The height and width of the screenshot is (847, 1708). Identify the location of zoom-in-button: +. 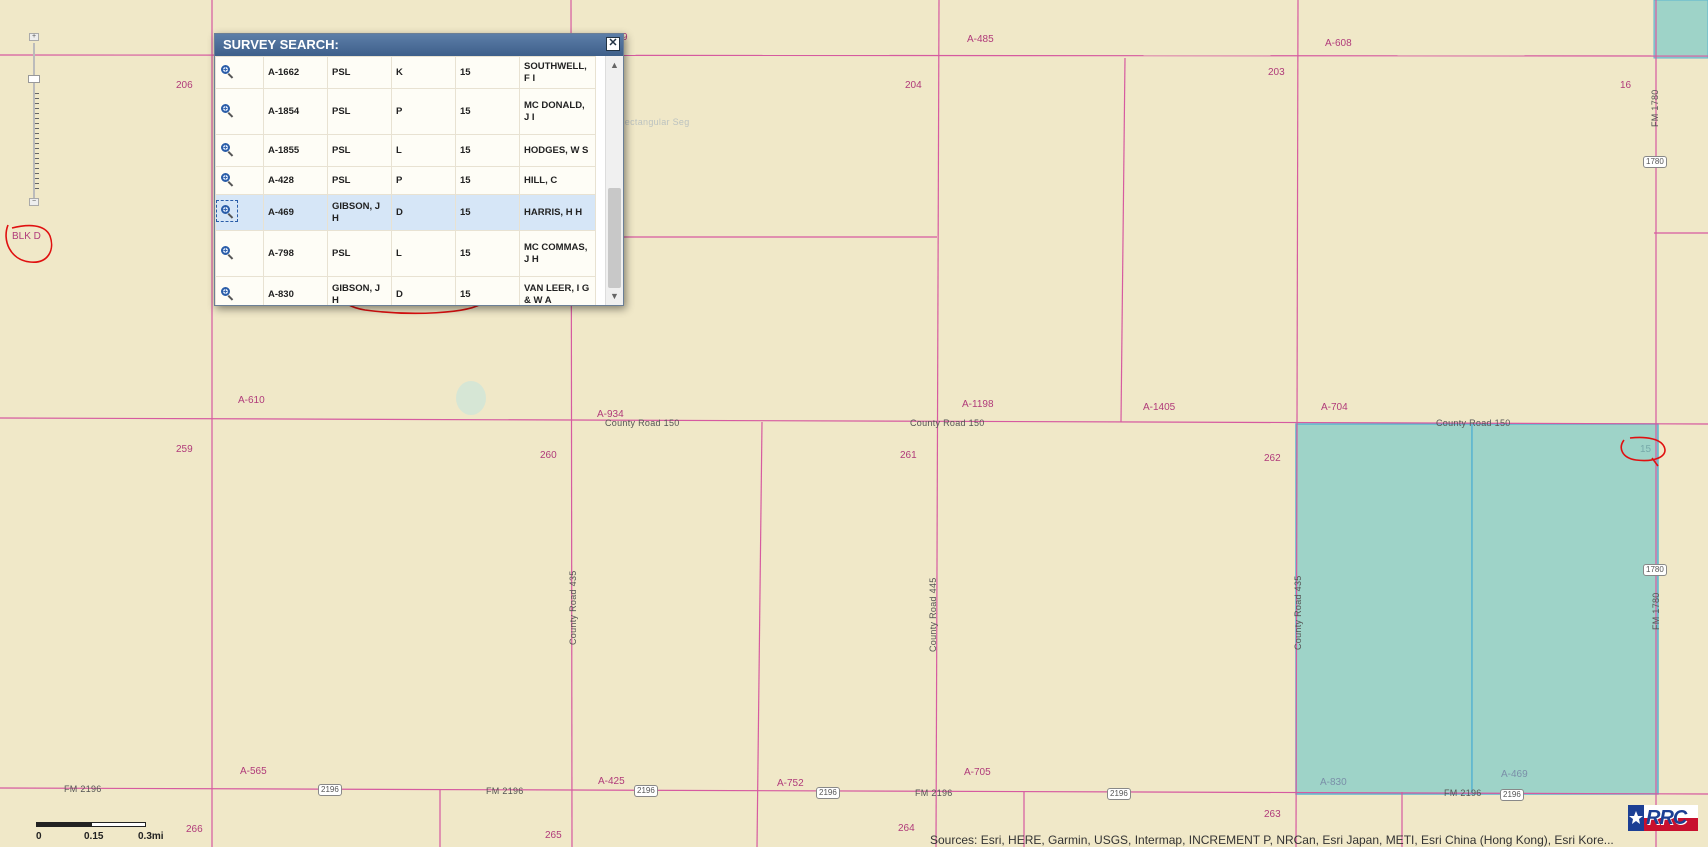
(34, 37).